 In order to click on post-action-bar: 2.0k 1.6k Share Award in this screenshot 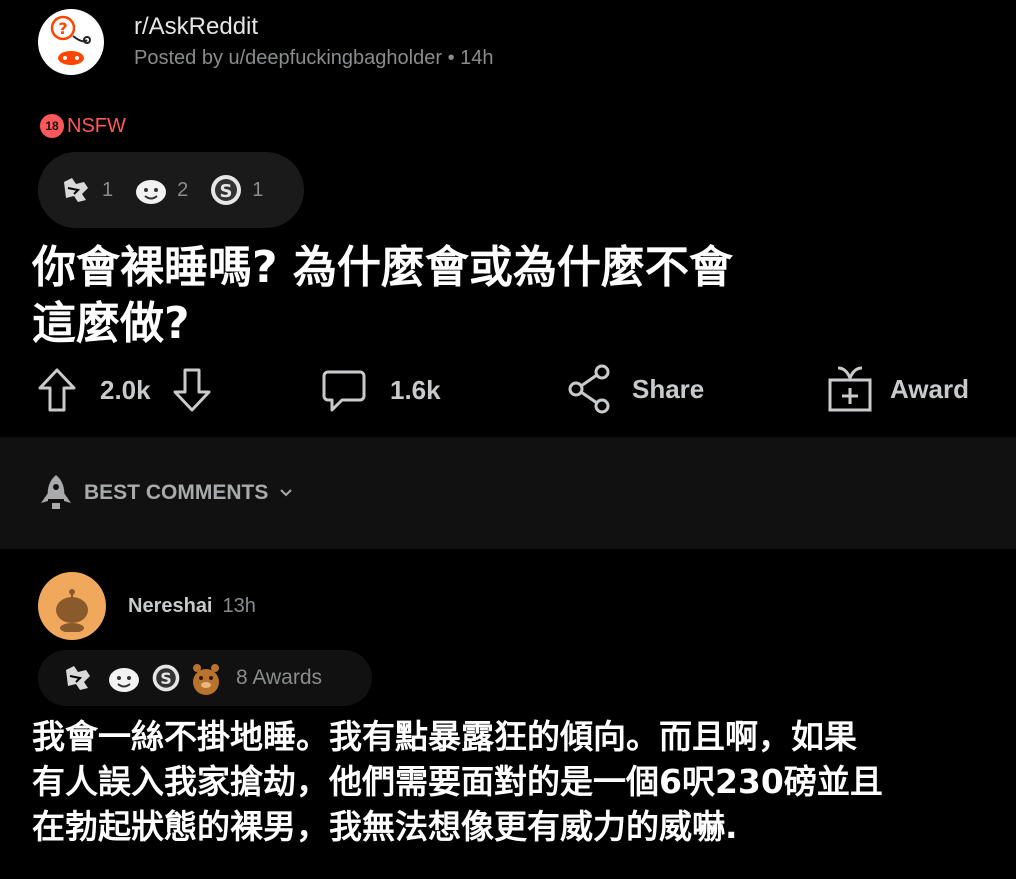, I will do `click(508, 390)`.